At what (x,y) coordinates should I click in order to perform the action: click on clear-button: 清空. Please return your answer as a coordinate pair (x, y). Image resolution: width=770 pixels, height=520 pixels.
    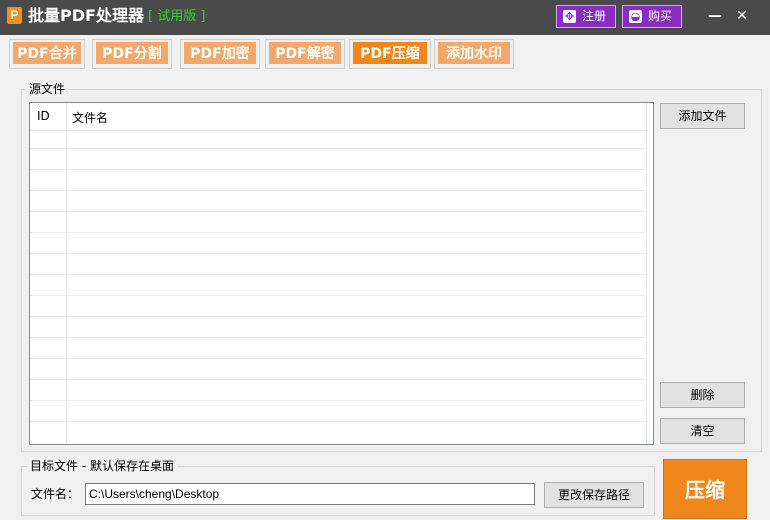
    Looking at the image, I should click on (702, 431).